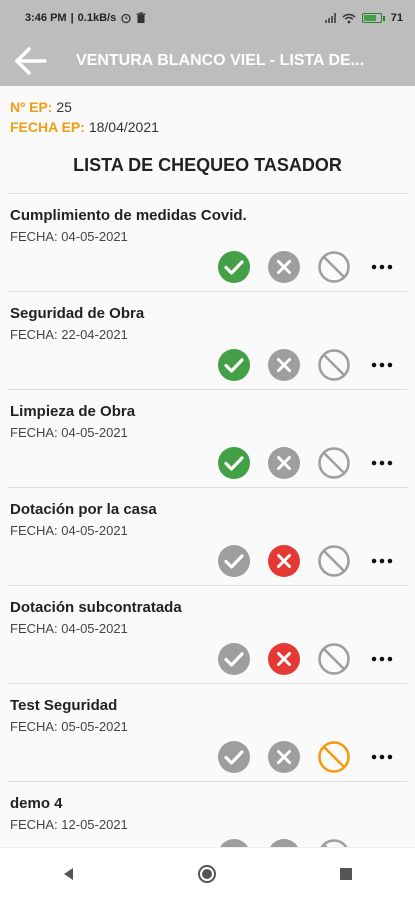 The width and height of the screenshot is (415, 900). Describe the element at coordinates (123, 127) in the screenshot. I see `ep-date-value: 18/04/2021` at that location.